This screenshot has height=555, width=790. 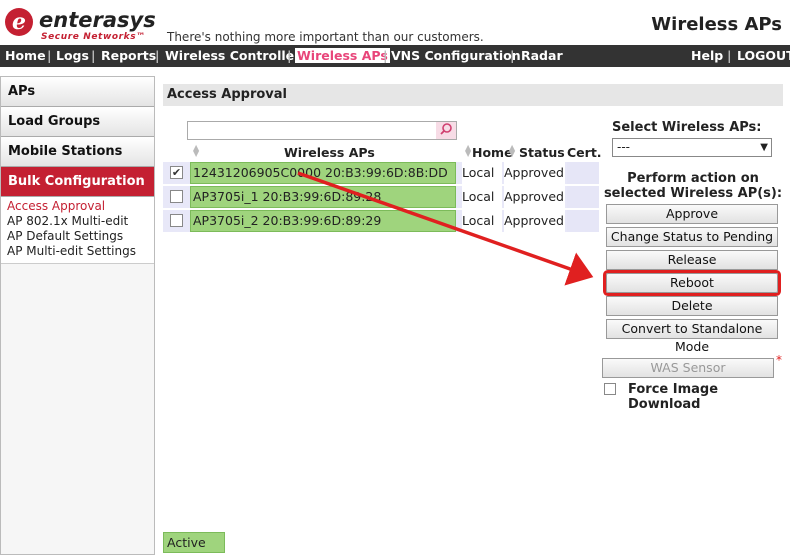 What do you see at coordinates (692, 237) in the screenshot?
I see `change-status-pending-button: Change Status to Pending` at bounding box center [692, 237].